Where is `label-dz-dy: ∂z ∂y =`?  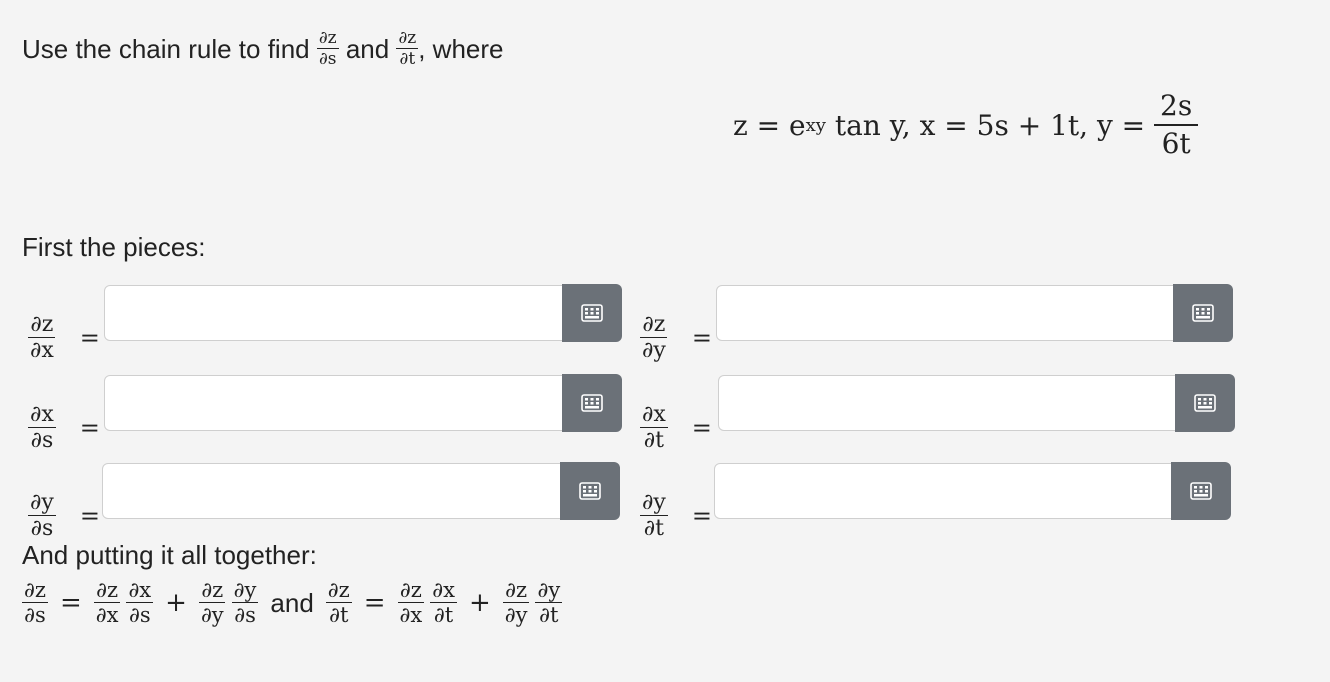 label-dz-dy: ∂z ∂y = is located at coordinates (676, 337).